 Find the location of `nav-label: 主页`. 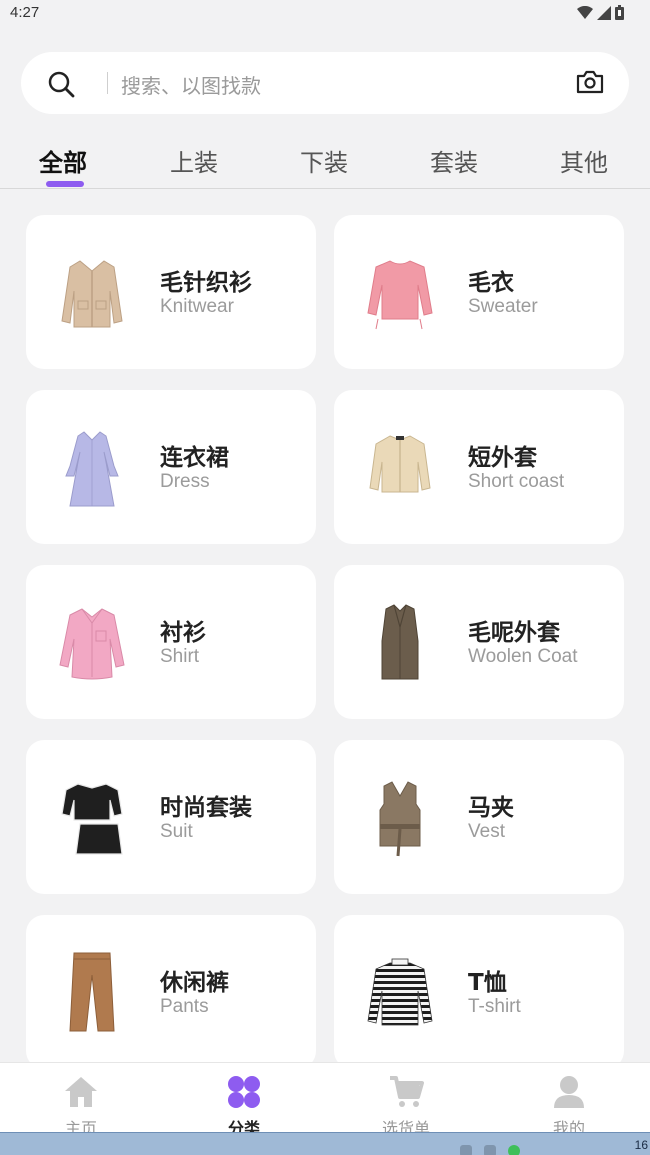

nav-label: 主页 is located at coordinates (80, 1125).